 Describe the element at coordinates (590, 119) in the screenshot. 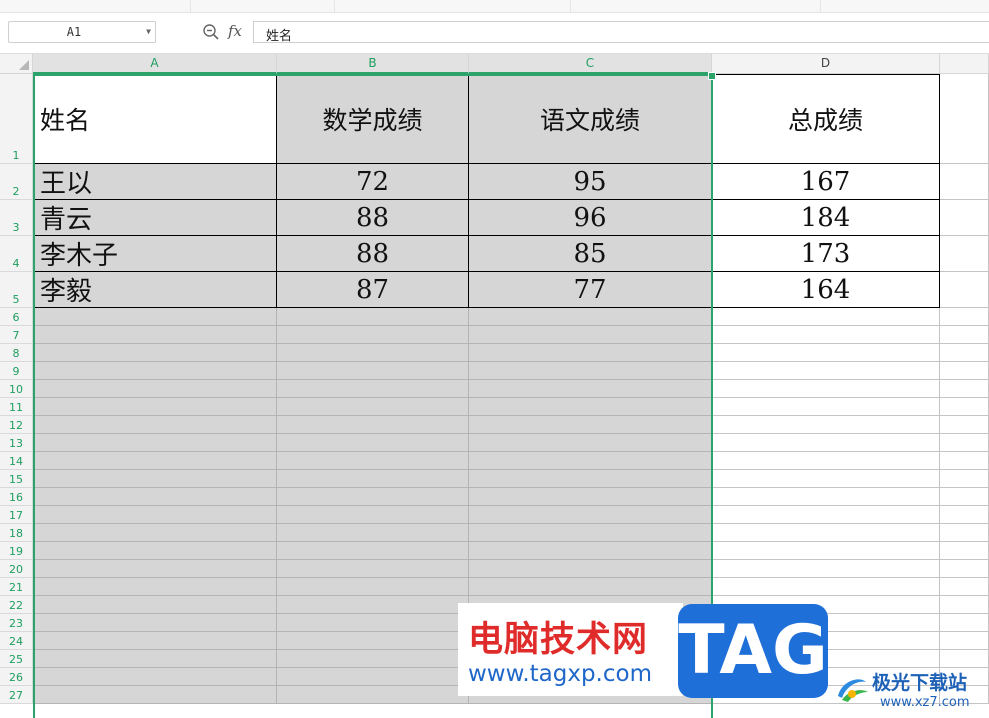

I see `cell-c1: 语文成绩` at that location.